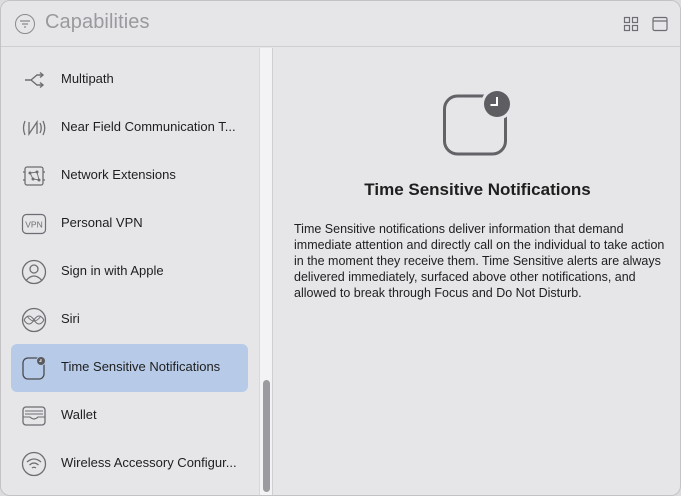 Image resolution: width=681 pixels, height=496 pixels. Describe the element at coordinates (477, 189) in the screenshot. I see `detail-title: Time Sensitive Notifications` at that location.